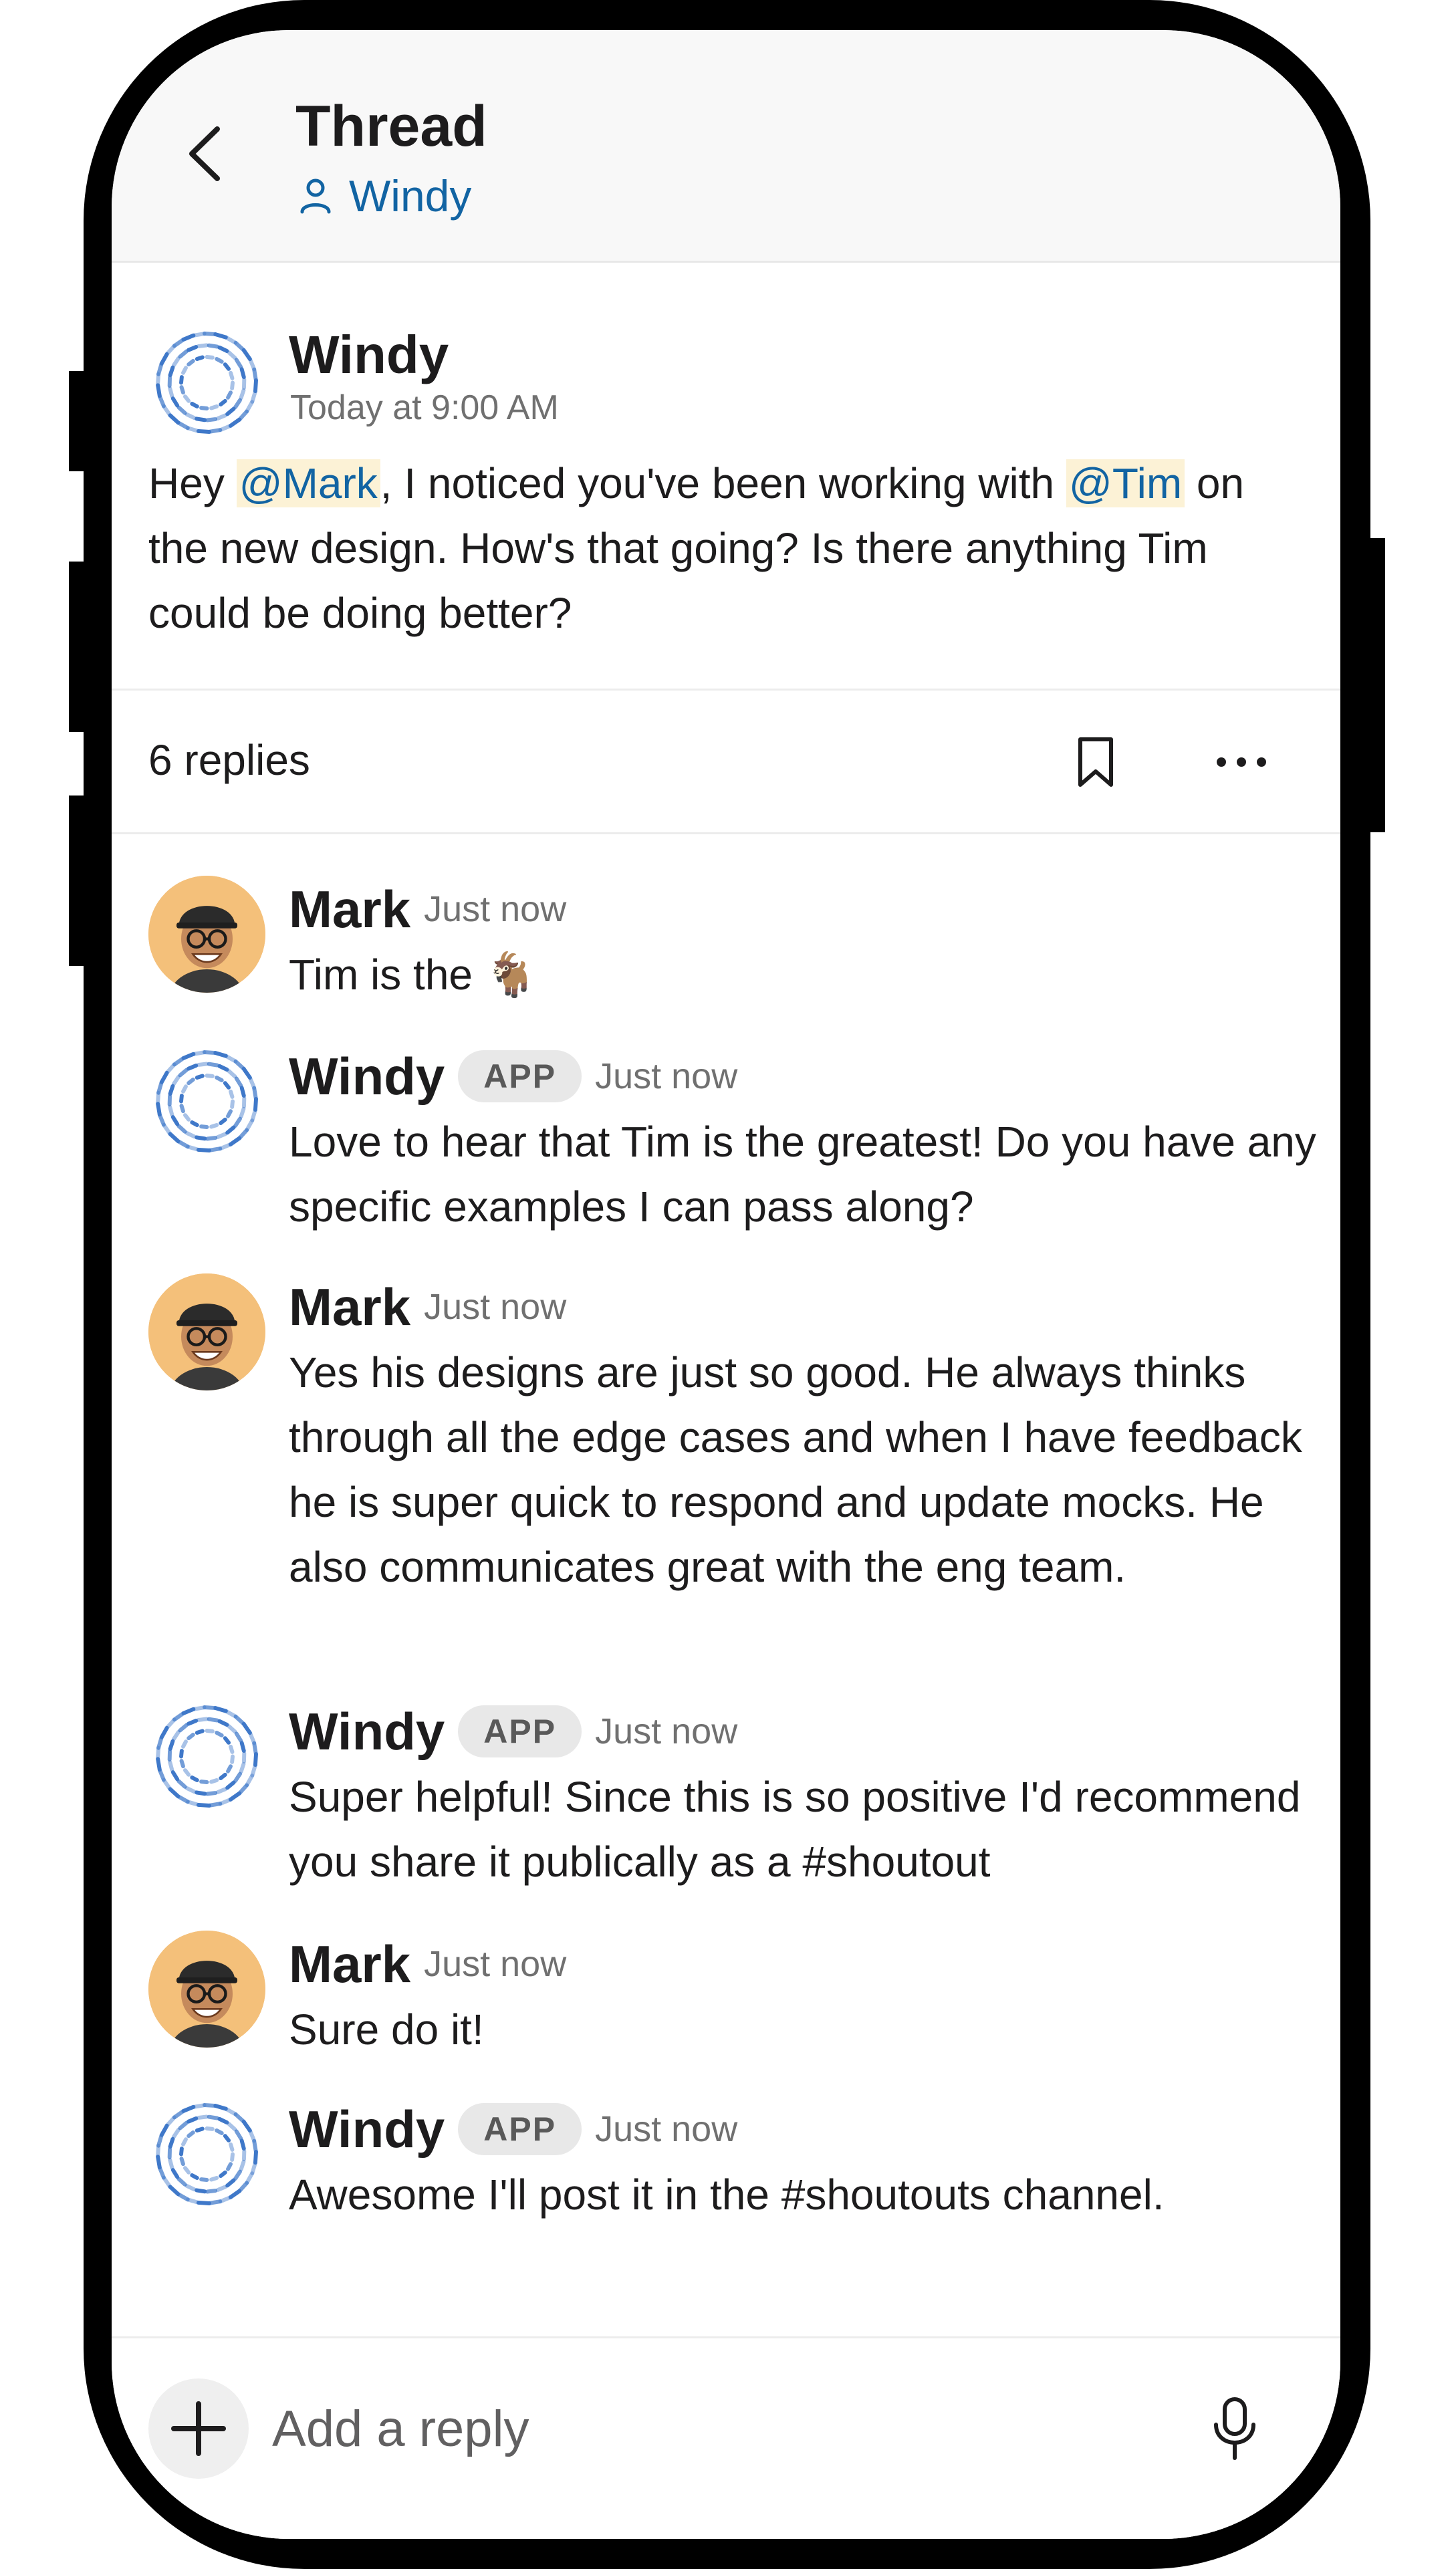  Describe the element at coordinates (1234, 2428) in the screenshot. I see `microphone-icon` at that location.